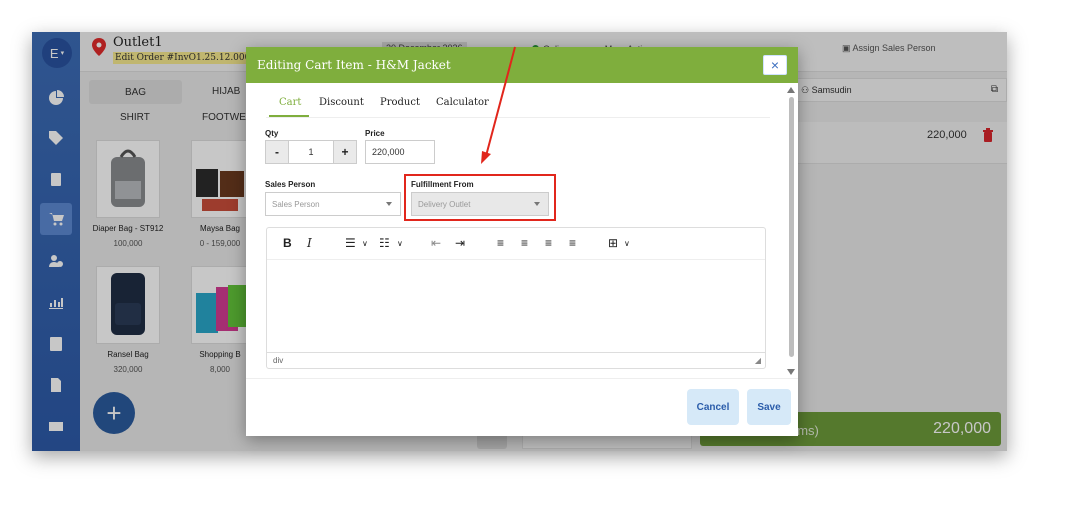  I want to click on chevron-down-icon, so click(389, 204).